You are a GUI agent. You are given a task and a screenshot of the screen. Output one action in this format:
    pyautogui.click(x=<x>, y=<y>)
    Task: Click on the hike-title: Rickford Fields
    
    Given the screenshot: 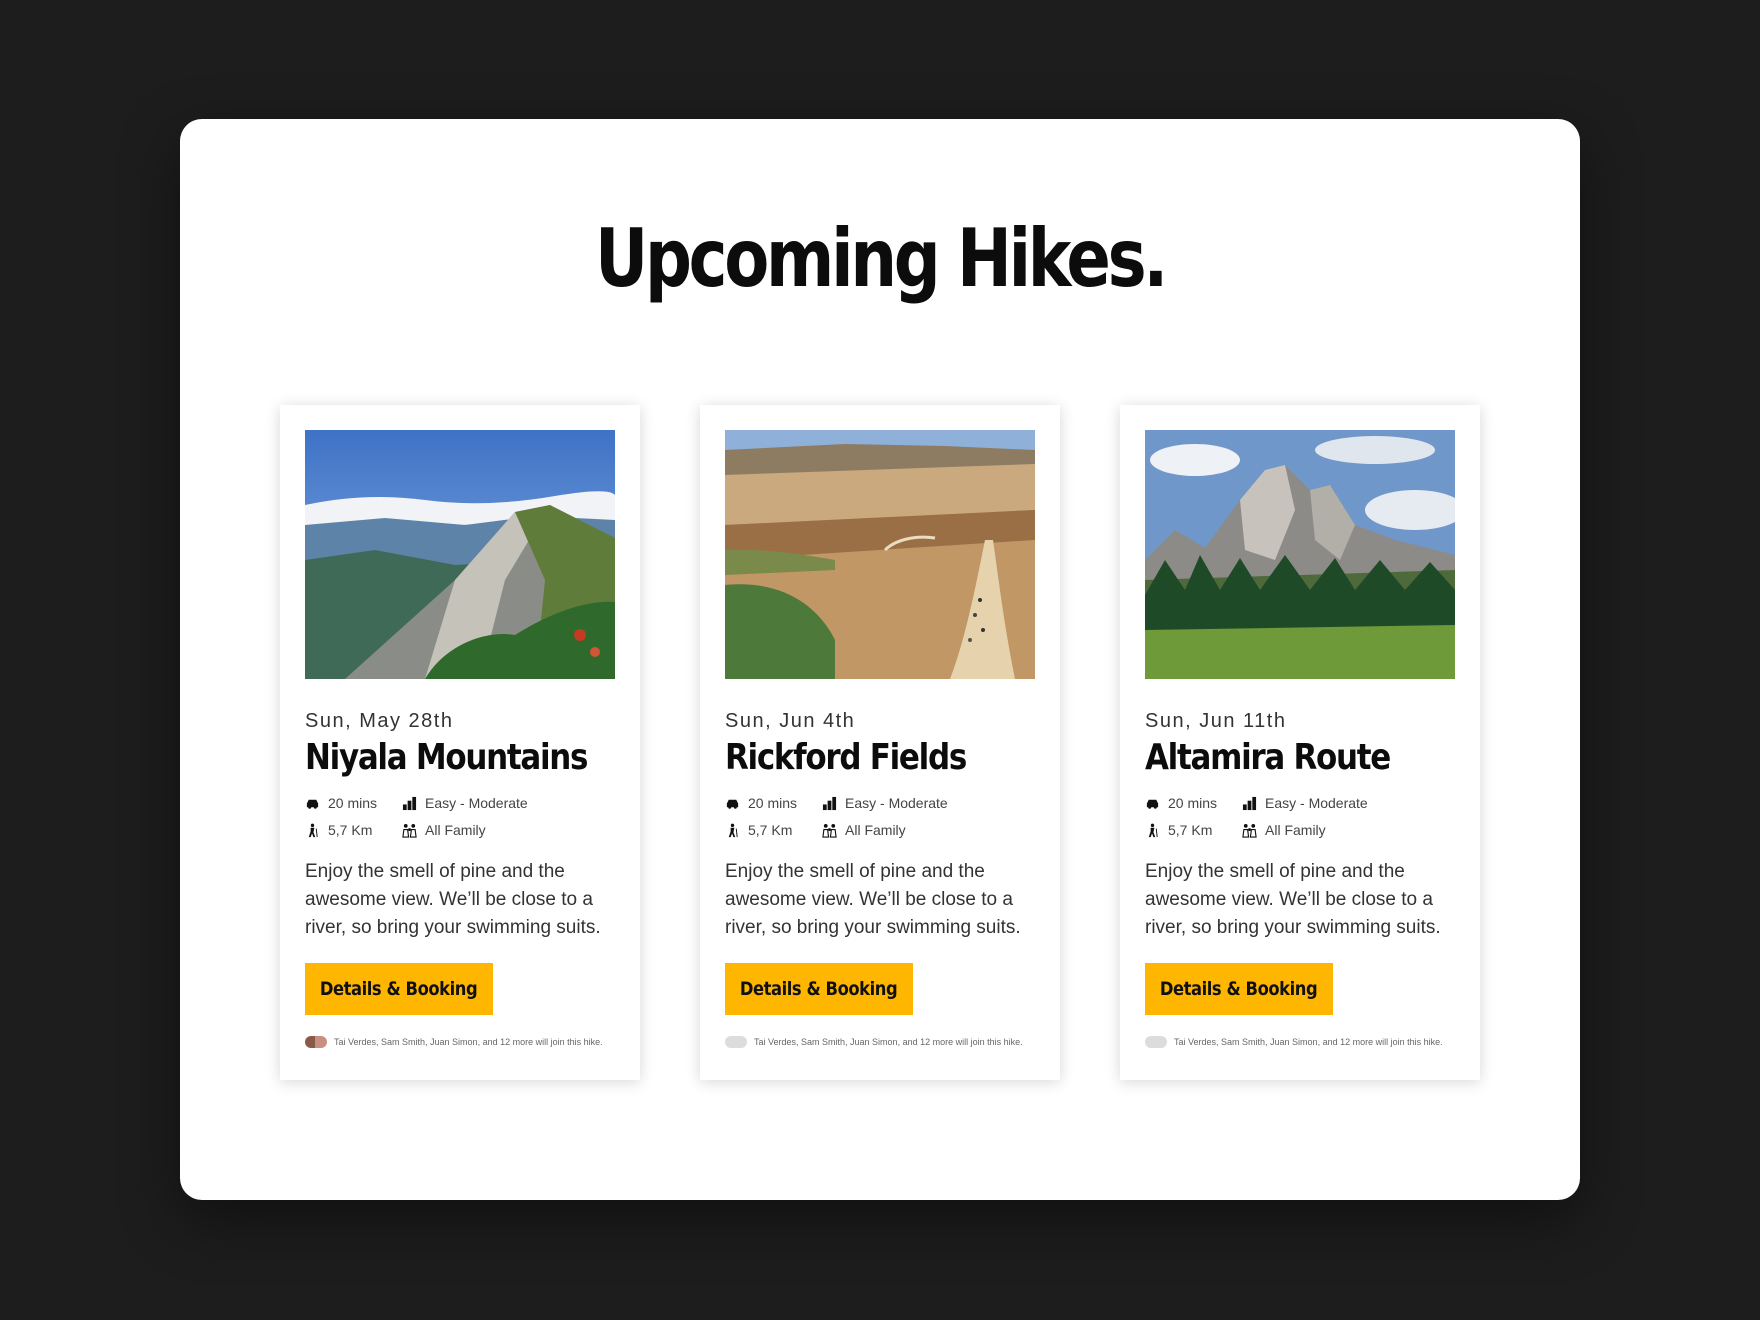 What is the action you would take?
    pyautogui.click(x=846, y=757)
    